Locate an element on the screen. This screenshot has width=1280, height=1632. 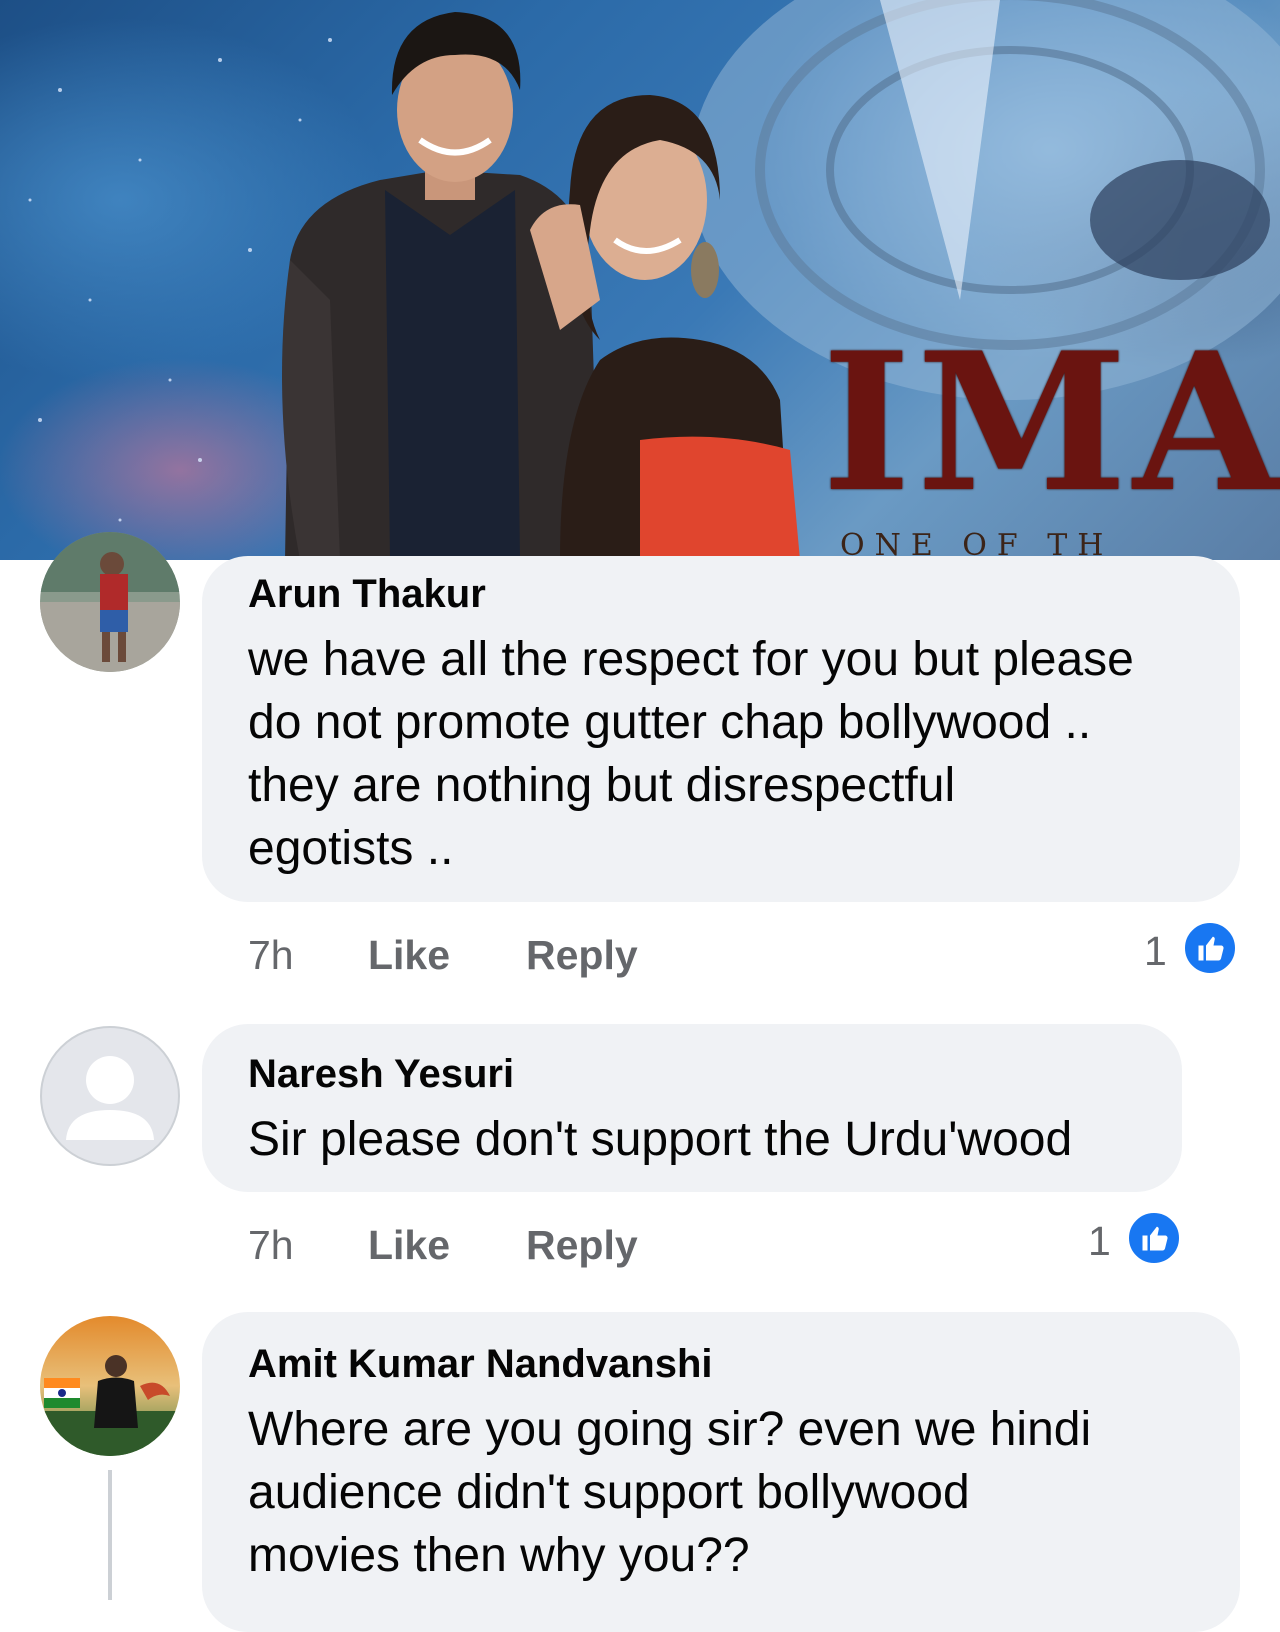
default-avatar-icon is located at coordinates (110, 1098).